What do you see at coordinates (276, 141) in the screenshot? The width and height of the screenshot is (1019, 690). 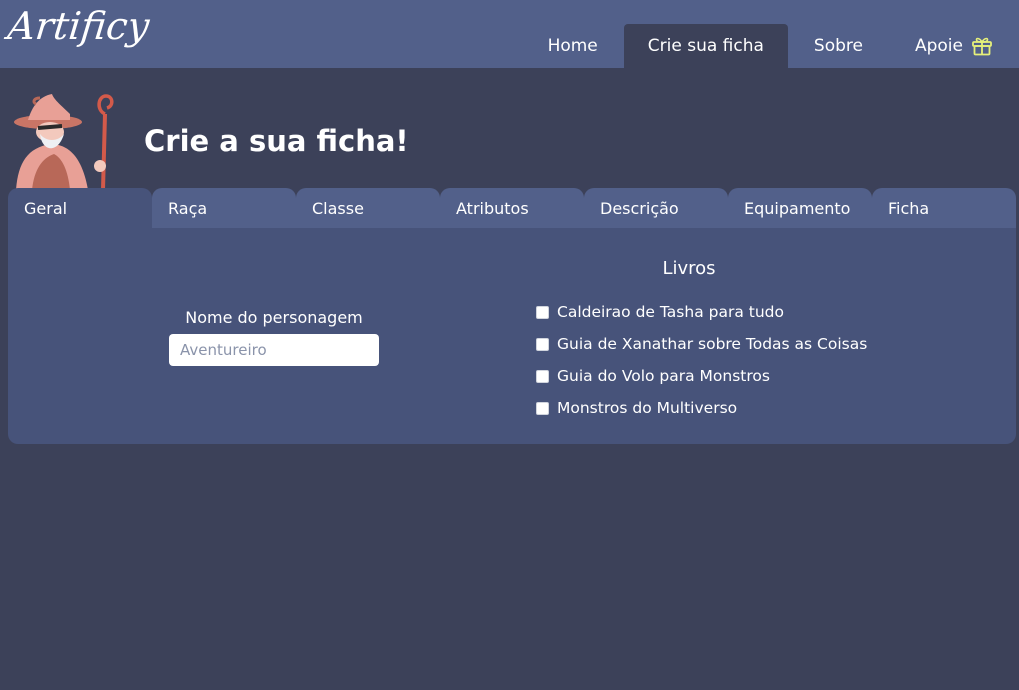 I see `page-title: Crie a sua ficha!` at bounding box center [276, 141].